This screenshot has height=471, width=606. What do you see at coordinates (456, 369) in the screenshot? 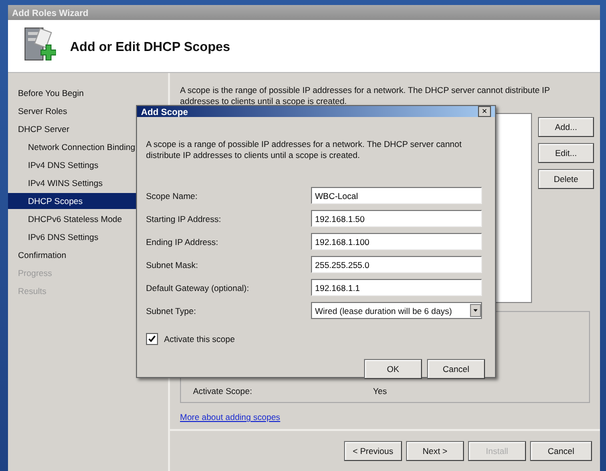
I see `dialog-button: Cancel` at bounding box center [456, 369].